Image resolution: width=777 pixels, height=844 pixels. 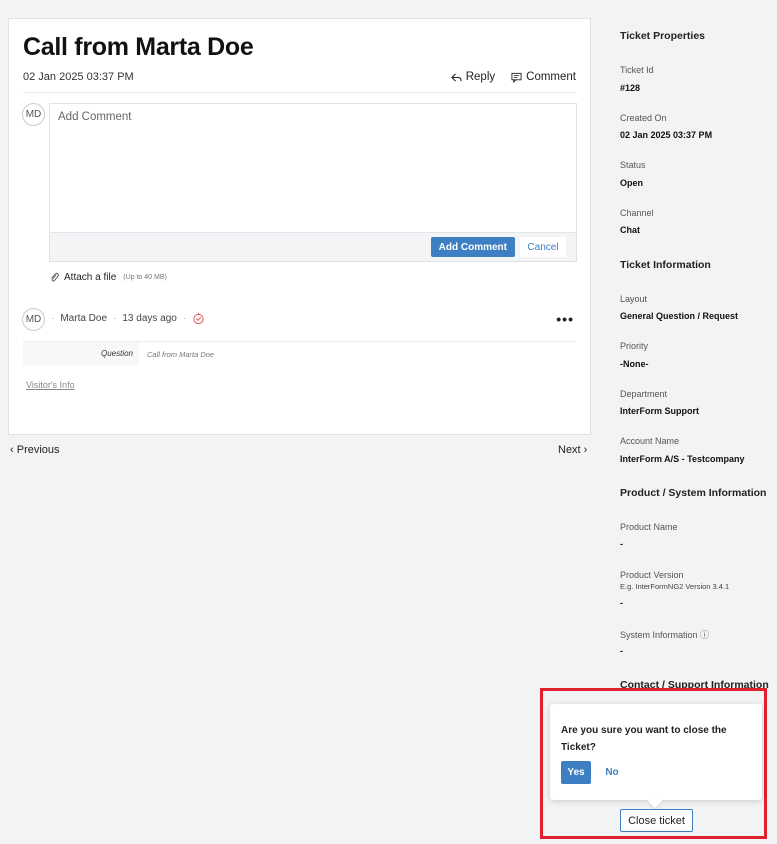 What do you see at coordinates (584, 450) in the screenshot?
I see `chevron-right-icon: ›` at bounding box center [584, 450].